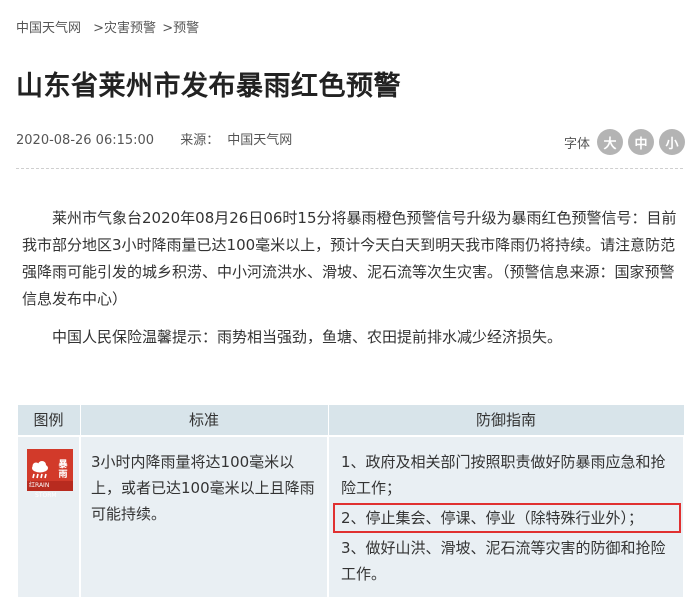 The width and height of the screenshot is (699, 609). Describe the element at coordinates (204, 420) in the screenshot. I see `header-standard: 标准` at that location.